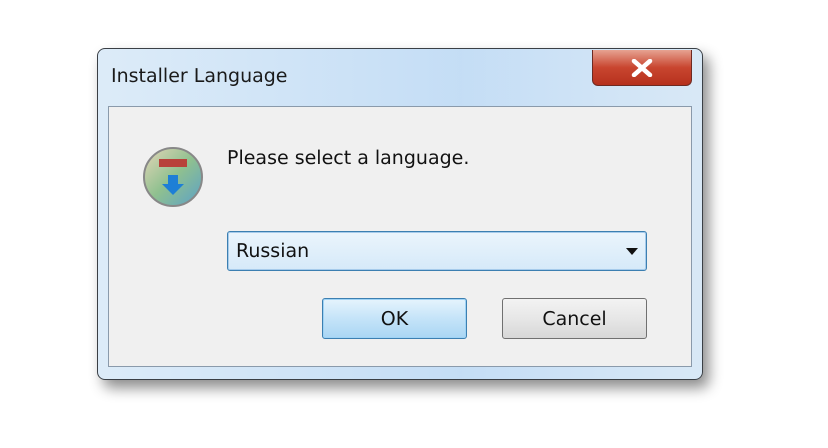 Image resolution: width=828 pixels, height=448 pixels. Describe the element at coordinates (394, 318) in the screenshot. I see `ok-button: OK` at that location.